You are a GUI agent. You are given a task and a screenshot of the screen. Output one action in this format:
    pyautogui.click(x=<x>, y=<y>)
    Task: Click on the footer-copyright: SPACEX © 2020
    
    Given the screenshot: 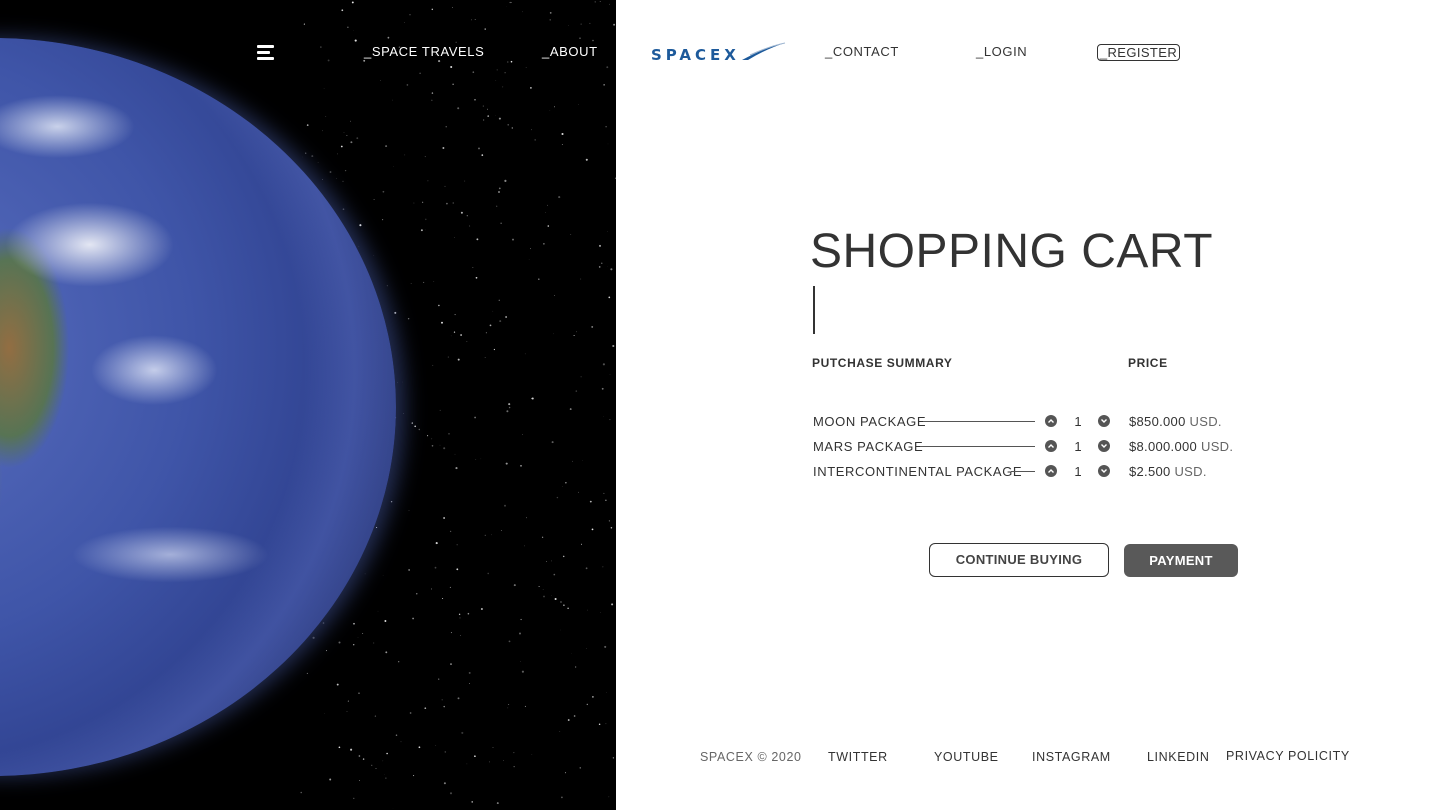 What is the action you would take?
    pyautogui.click(x=751, y=757)
    